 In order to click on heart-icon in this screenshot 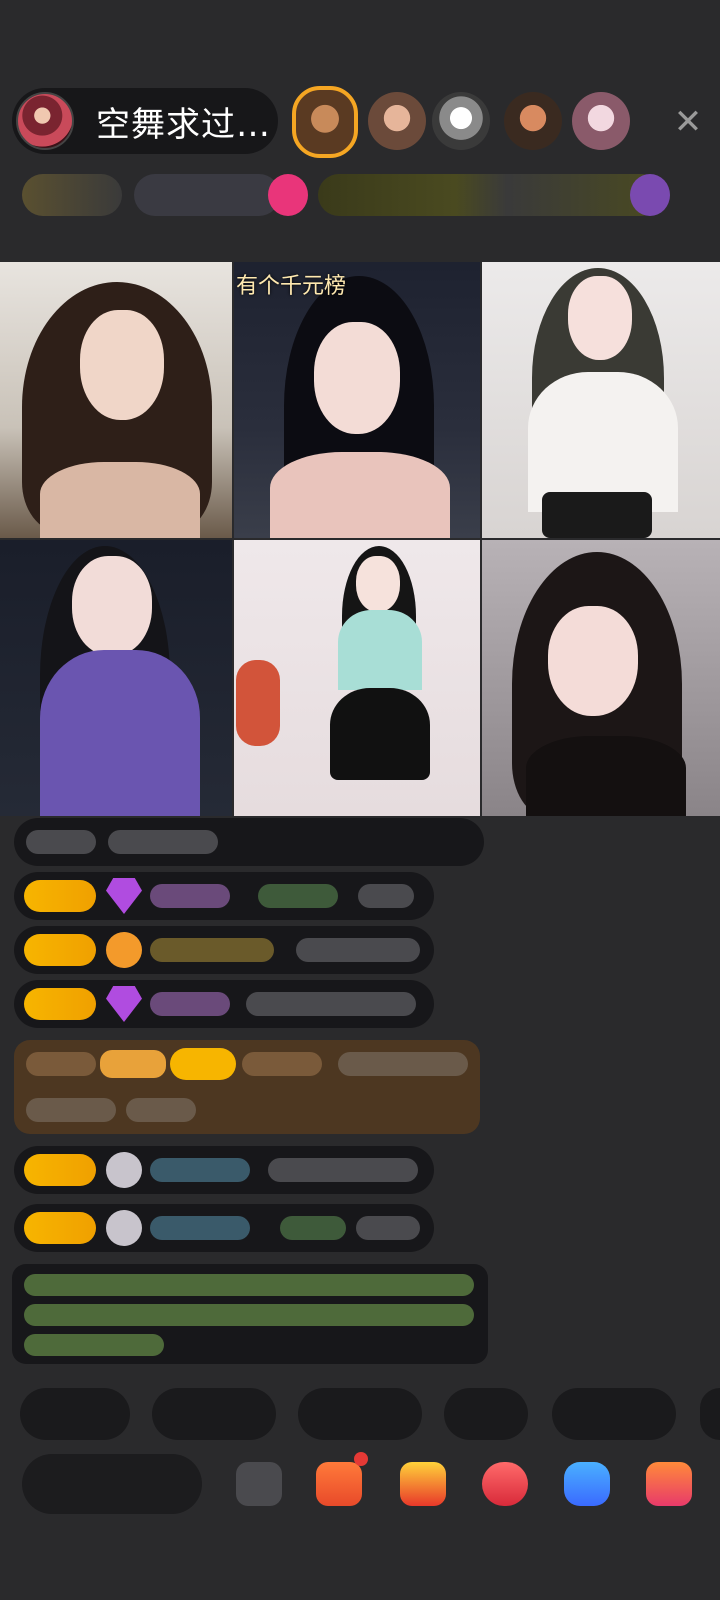, I will do `click(288, 195)`.